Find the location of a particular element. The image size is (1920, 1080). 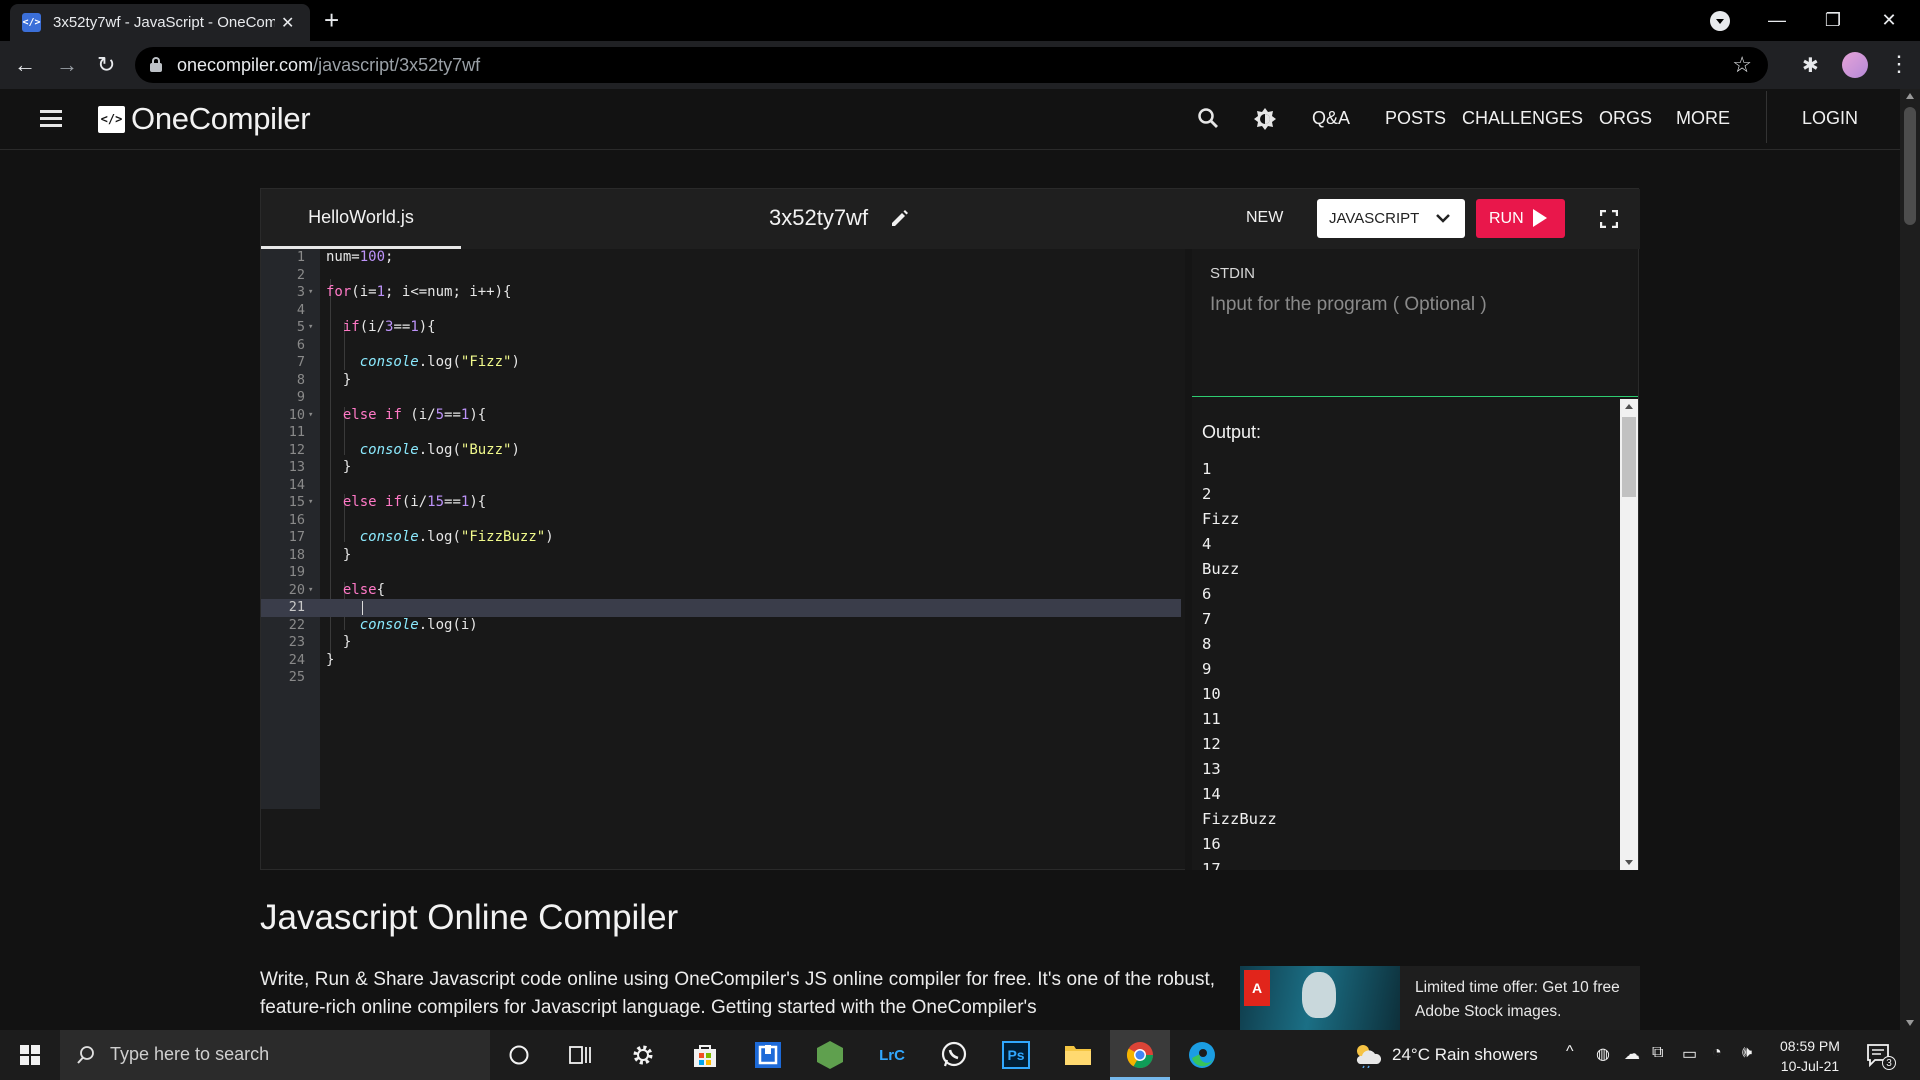

minimize-icon: — is located at coordinates (1777, 20).